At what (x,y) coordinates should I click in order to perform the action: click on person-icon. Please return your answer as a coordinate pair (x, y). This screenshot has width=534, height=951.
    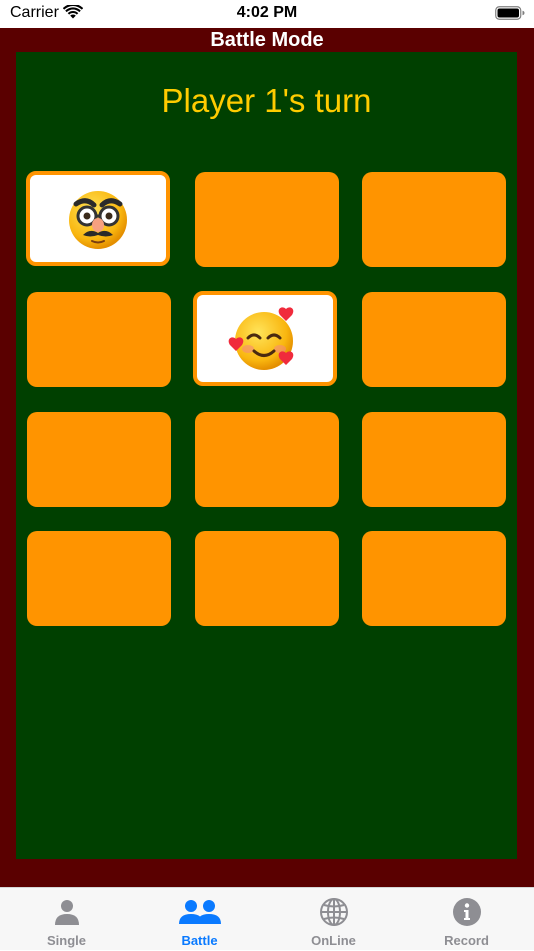
    Looking at the image, I should click on (66, 912).